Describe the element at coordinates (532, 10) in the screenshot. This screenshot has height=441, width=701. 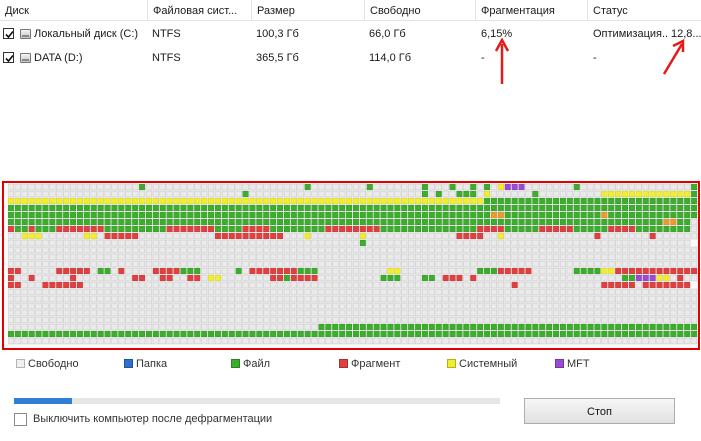
I see `column-header-fragmentation: Фрагментация` at that location.